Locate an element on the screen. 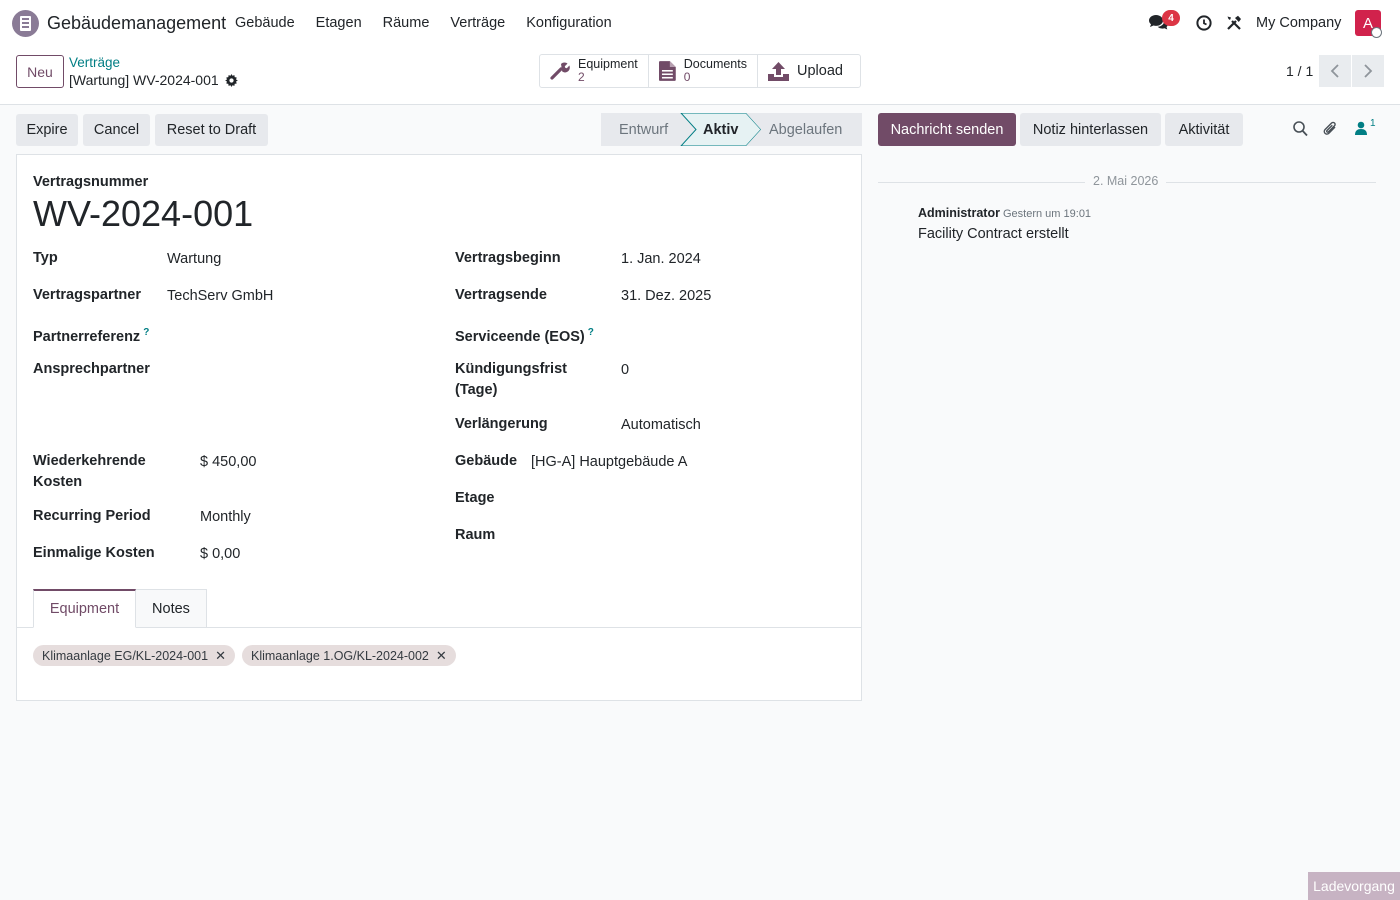 The height and width of the screenshot is (900, 1400). equipment-label: Equipment is located at coordinates (608, 64).